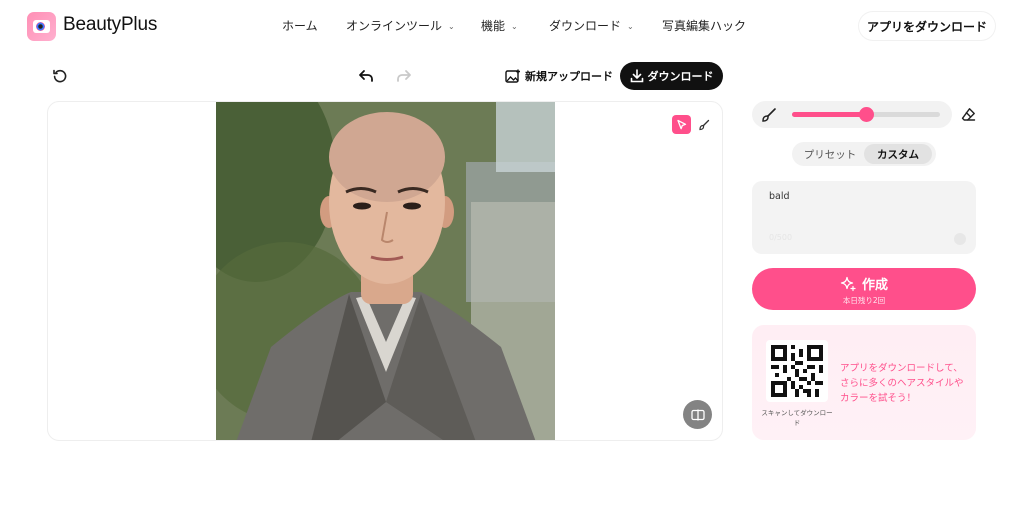  I want to click on download-button: ダウンロード, so click(671, 76).